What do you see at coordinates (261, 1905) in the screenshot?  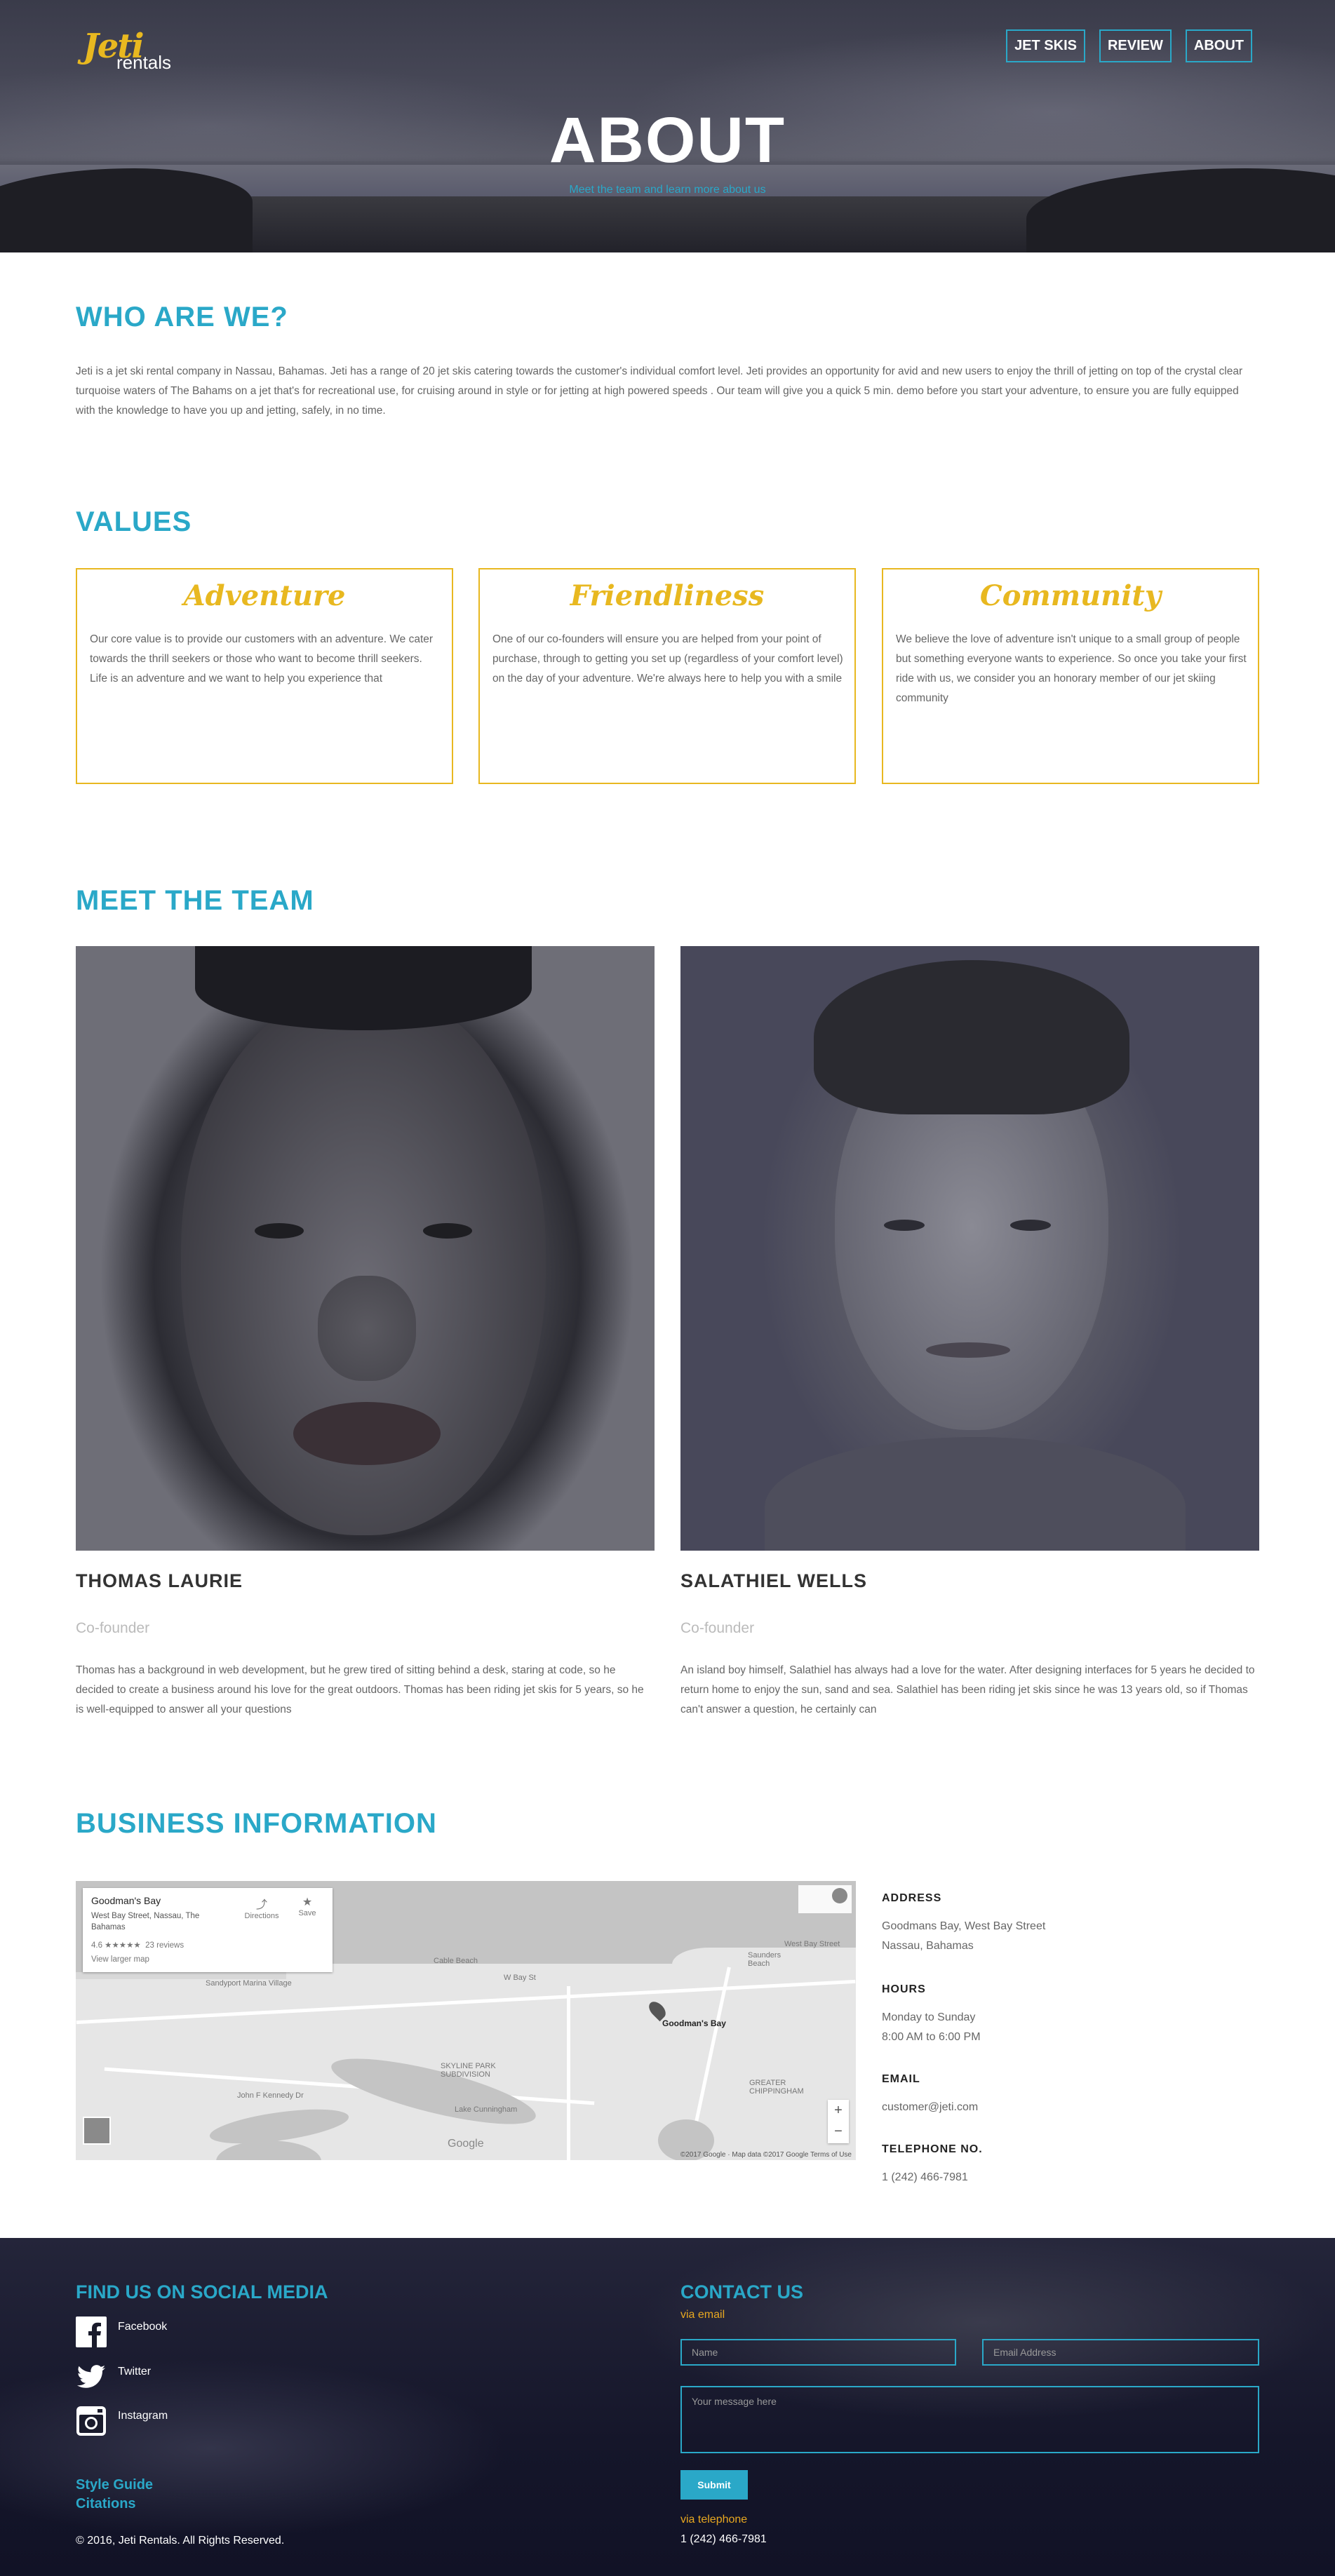 I see `directions-icon: ⤴` at bounding box center [261, 1905].